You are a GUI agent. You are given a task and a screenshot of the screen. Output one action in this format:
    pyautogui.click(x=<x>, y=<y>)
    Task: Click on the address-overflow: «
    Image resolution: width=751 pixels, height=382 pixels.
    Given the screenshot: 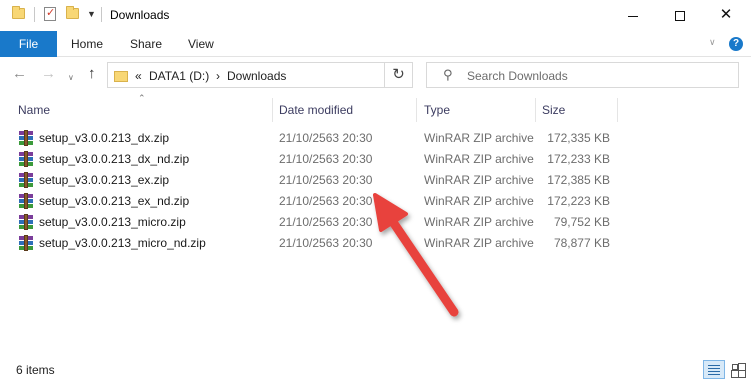 What is the action you would take?
    pyautogui.click(x=138, y=76)
    